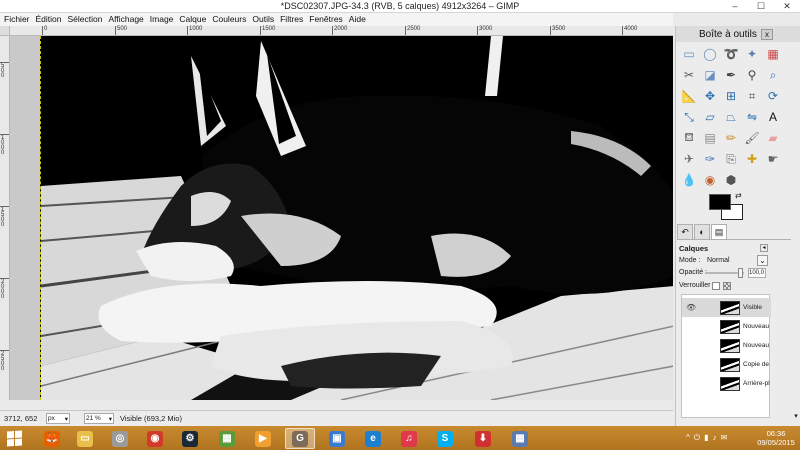 This screenshot has height=450, width=800. Describe the element at coordinates (741, 273) in the screenshot. I see `opacity-slider-handle` at that location.